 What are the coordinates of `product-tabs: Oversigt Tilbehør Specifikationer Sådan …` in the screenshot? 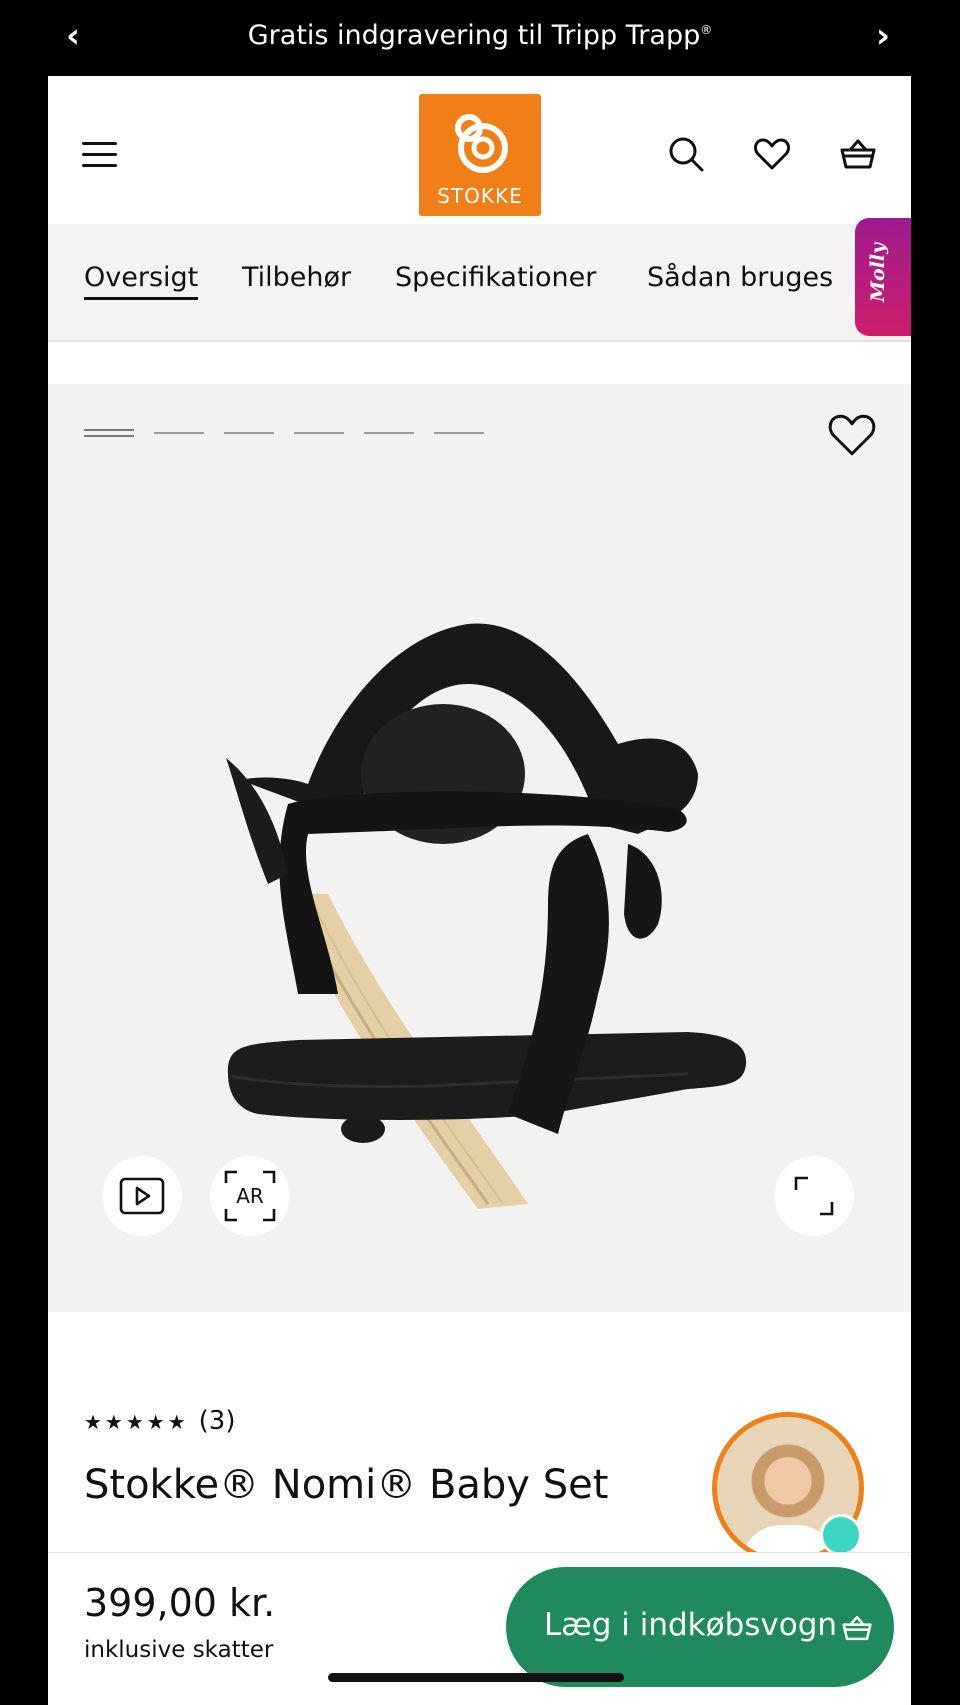 It's located at (479, 283).